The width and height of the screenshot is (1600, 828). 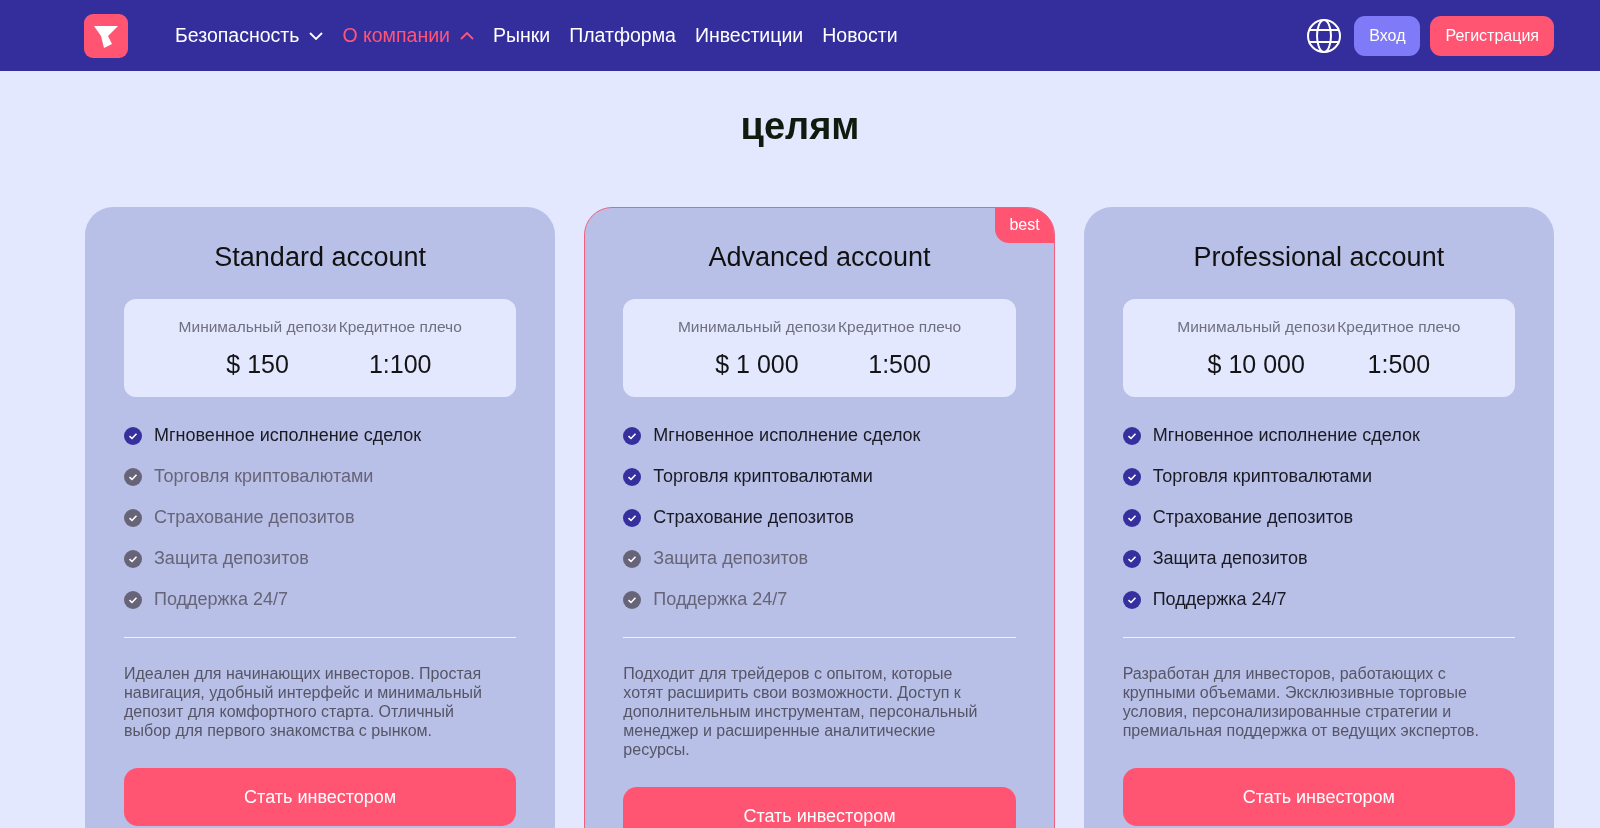 I want to click on stat-value: 1:100, so click(x=400, y=364).